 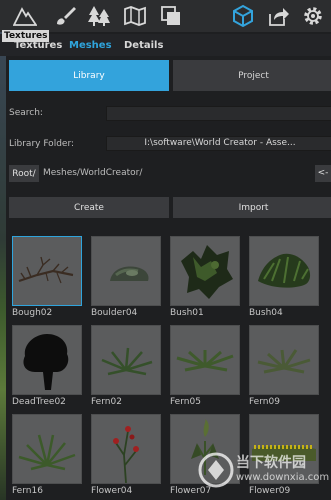 What do you see at coordinates (243, 16) in the screenshot?
I see `cube-icon` at bounding box center [243, 16].